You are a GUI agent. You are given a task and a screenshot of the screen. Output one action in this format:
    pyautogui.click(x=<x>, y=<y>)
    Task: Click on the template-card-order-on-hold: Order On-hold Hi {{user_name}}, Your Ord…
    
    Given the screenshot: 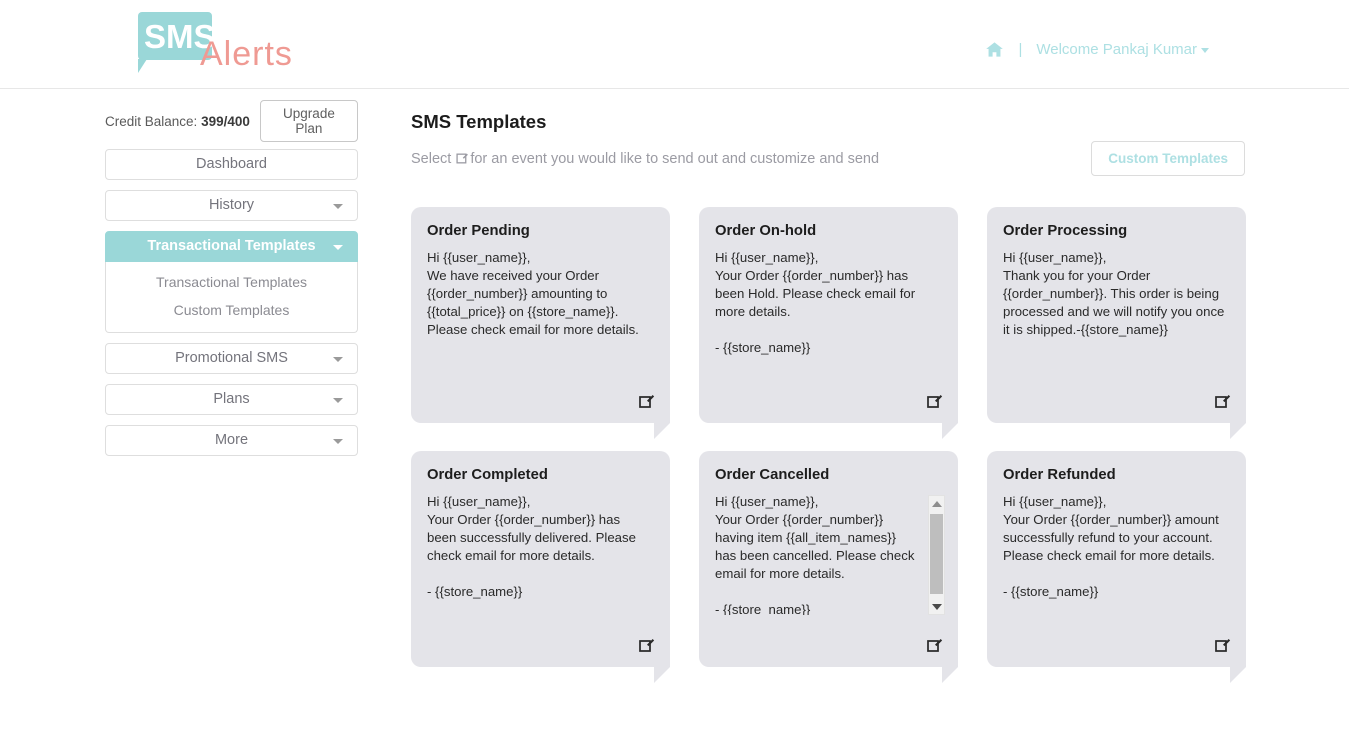 What is the action you would take?
    pyautogui.click(x=828, y=323)
    